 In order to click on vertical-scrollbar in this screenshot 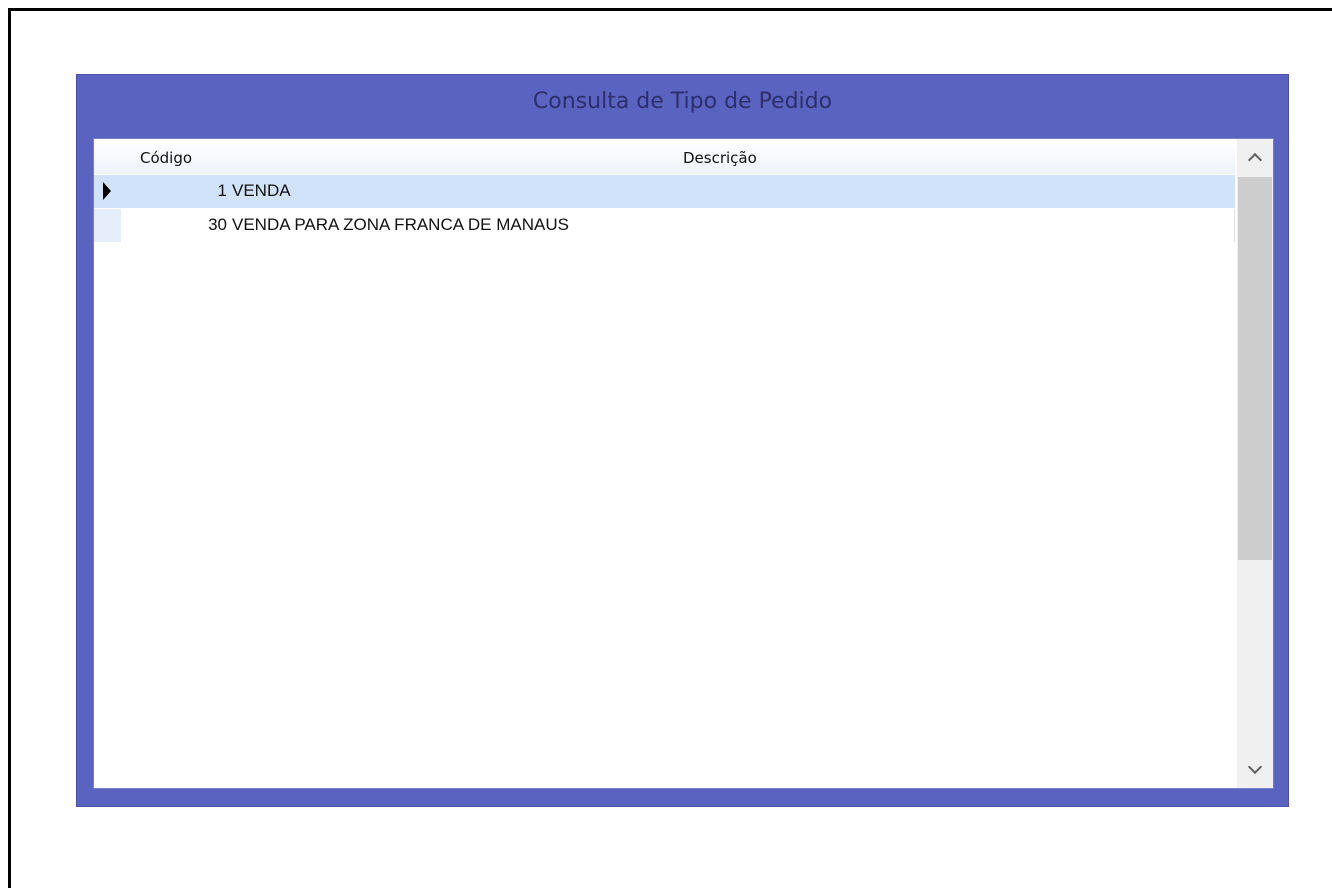, I will do `click(1255, 463)`.